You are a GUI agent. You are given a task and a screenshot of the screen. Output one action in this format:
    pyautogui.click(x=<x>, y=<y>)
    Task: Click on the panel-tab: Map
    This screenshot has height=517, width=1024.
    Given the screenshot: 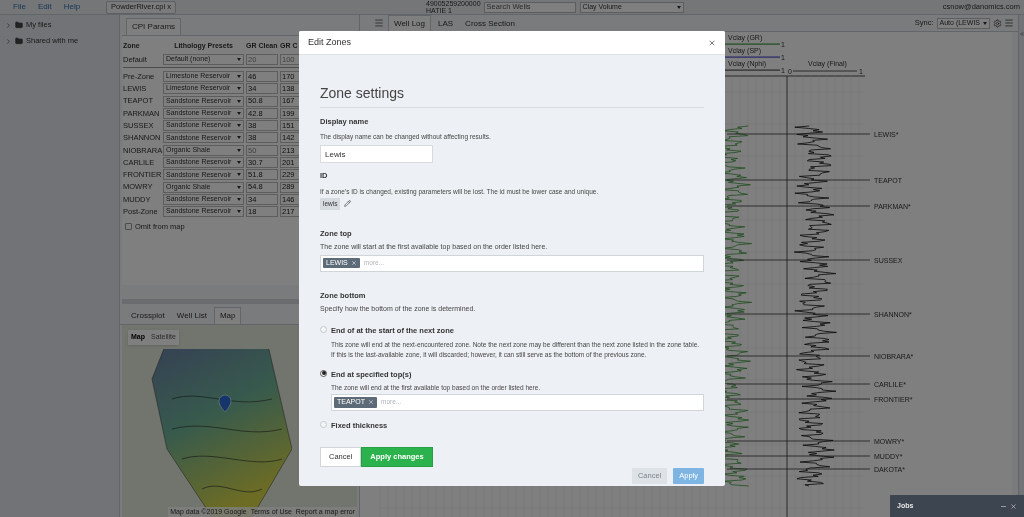 What is the action you would take?
    pyautogui.click(x=227, y=315)
    